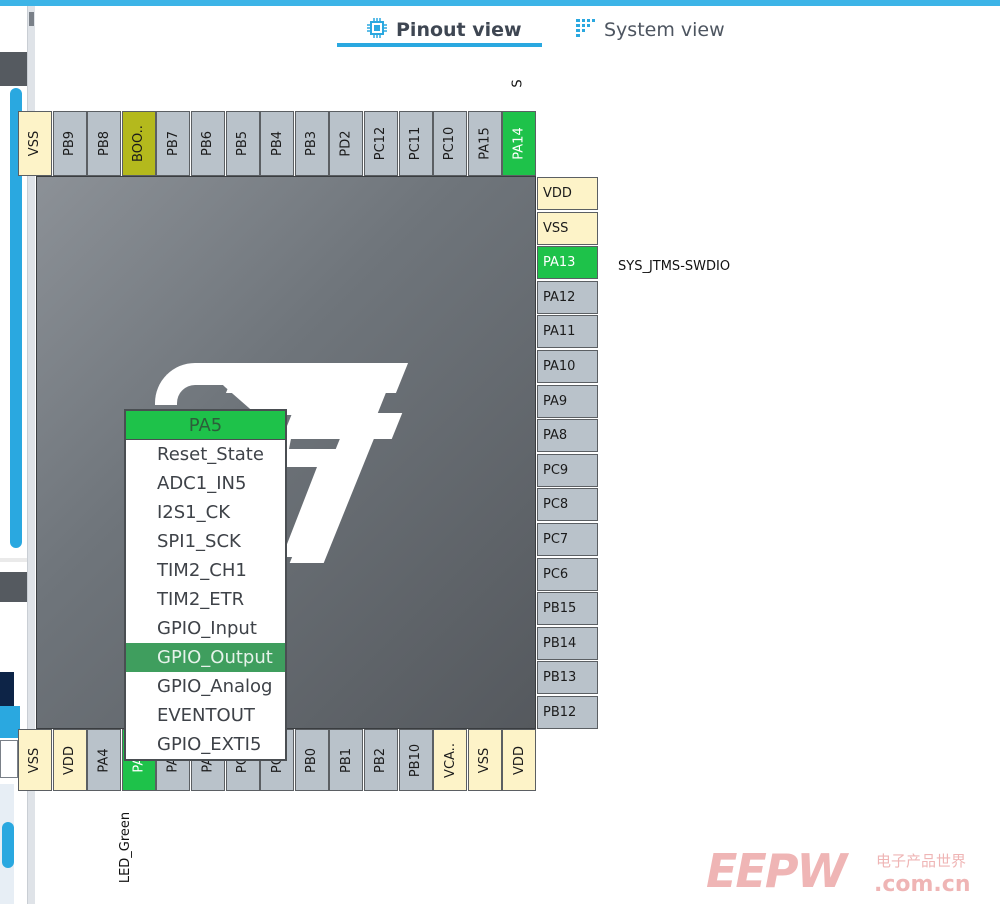  What do you see at coordinates (560, 712) in the screenshot?
I see `pin-text: PB12` at bounding box center [560, 712].